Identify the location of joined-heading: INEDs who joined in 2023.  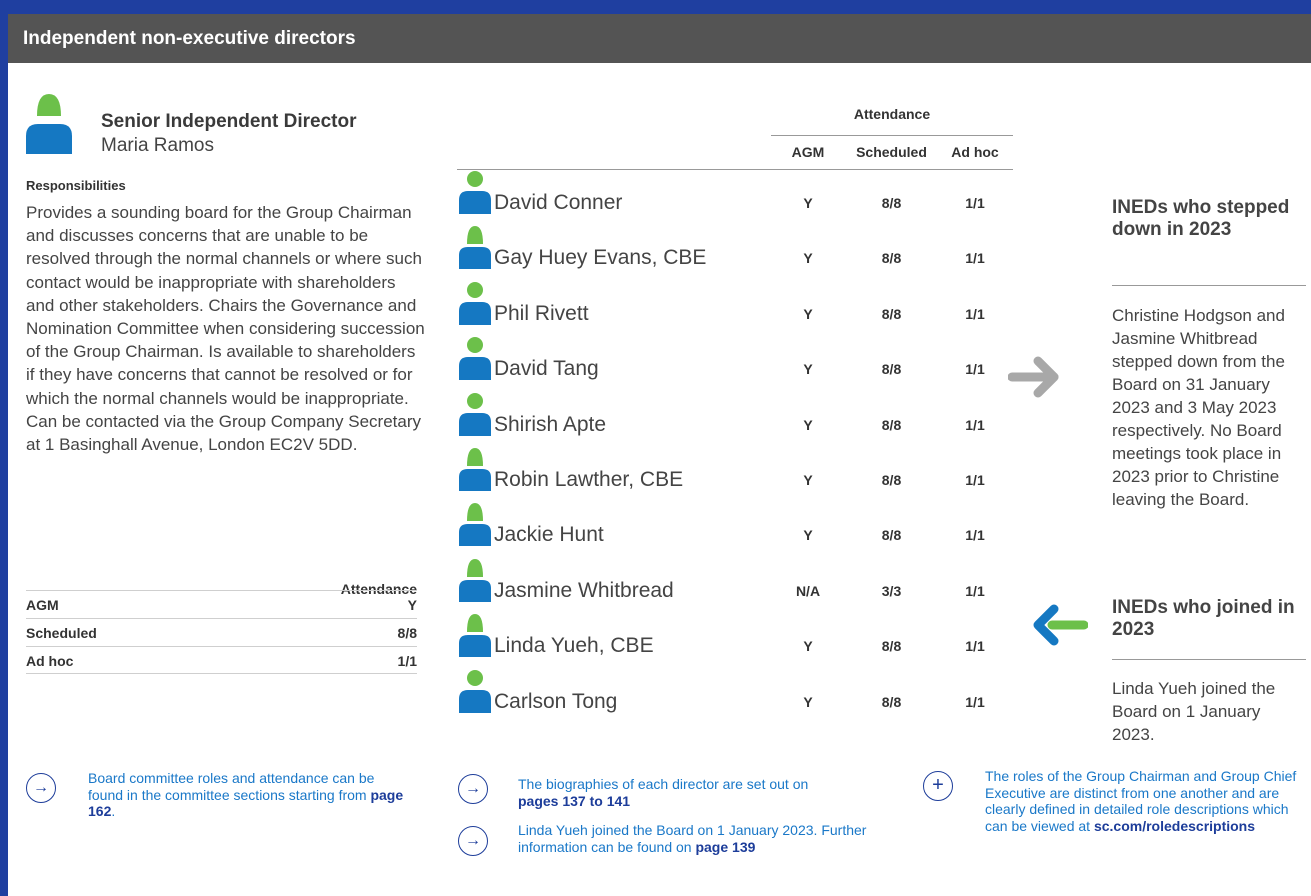
(1203, 618).